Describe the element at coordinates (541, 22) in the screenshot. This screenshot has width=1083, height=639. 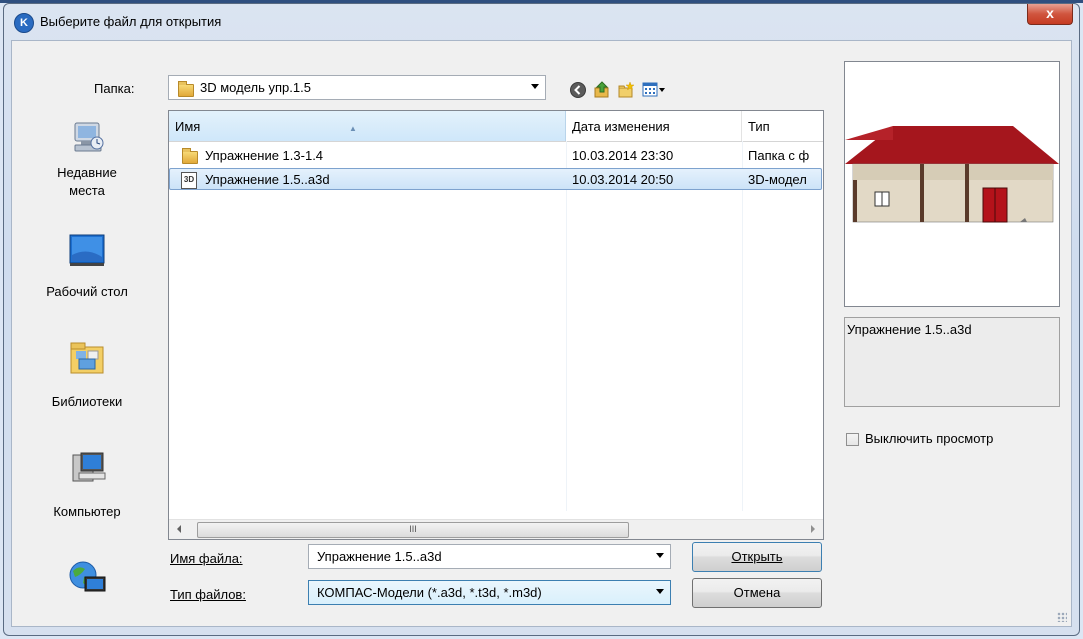
I see `title-bar: K Выберите файл для открытия x` at that location.